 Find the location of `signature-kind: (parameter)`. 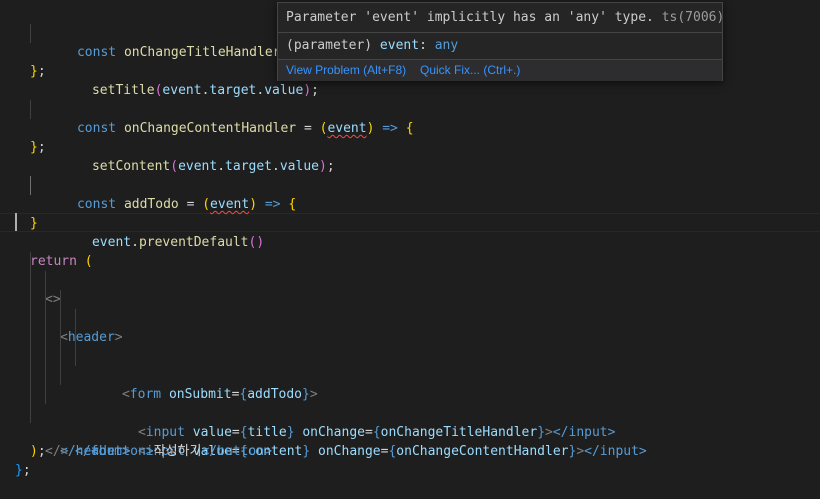

signature-kind: (parameter) is located at coordinates (329, 45).